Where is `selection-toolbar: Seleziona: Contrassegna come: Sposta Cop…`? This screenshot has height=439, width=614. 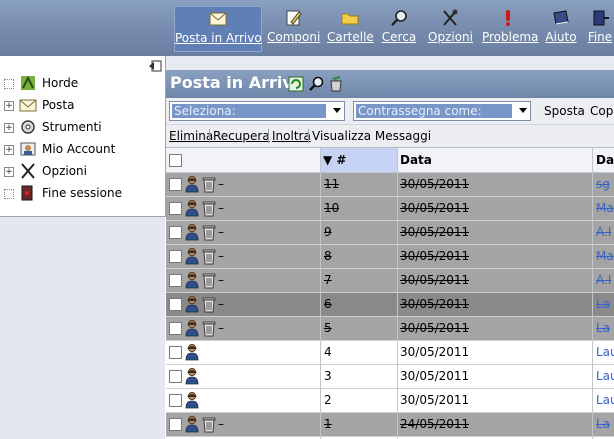 selection-toolbar: Seleziona: Contrassegna come: Sposta Cop… is located at coordinates (390, 111).